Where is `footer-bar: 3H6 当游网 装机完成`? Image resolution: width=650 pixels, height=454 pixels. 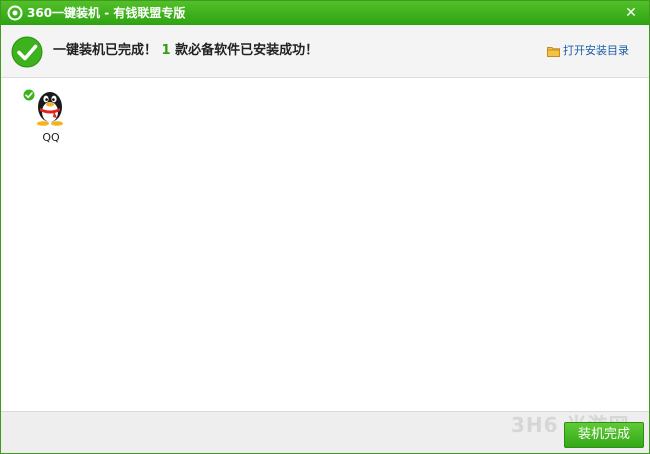 footer-bar: 3H6 当游网 装机完成 is located at coordinates (325, 432).